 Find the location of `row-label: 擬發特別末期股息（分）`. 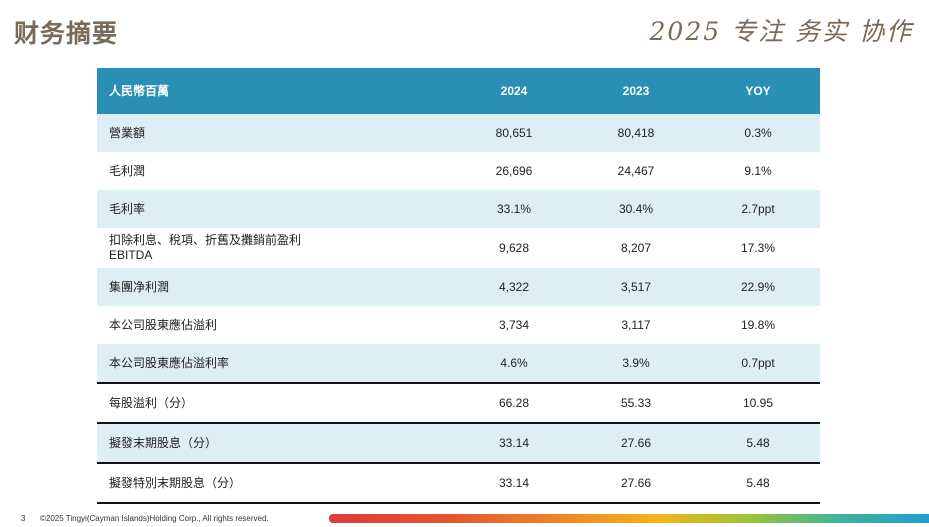

row-label: 擬發特別末期股息（分） is located at coordinates (275, 483).